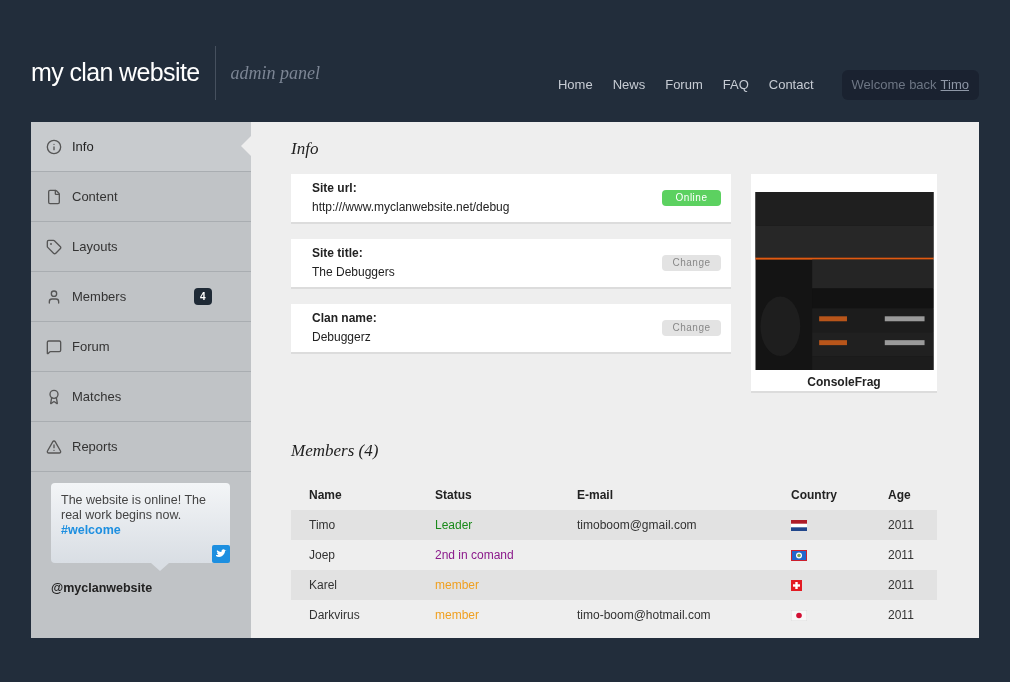  I want to click on user-icon, so click(54, 296).